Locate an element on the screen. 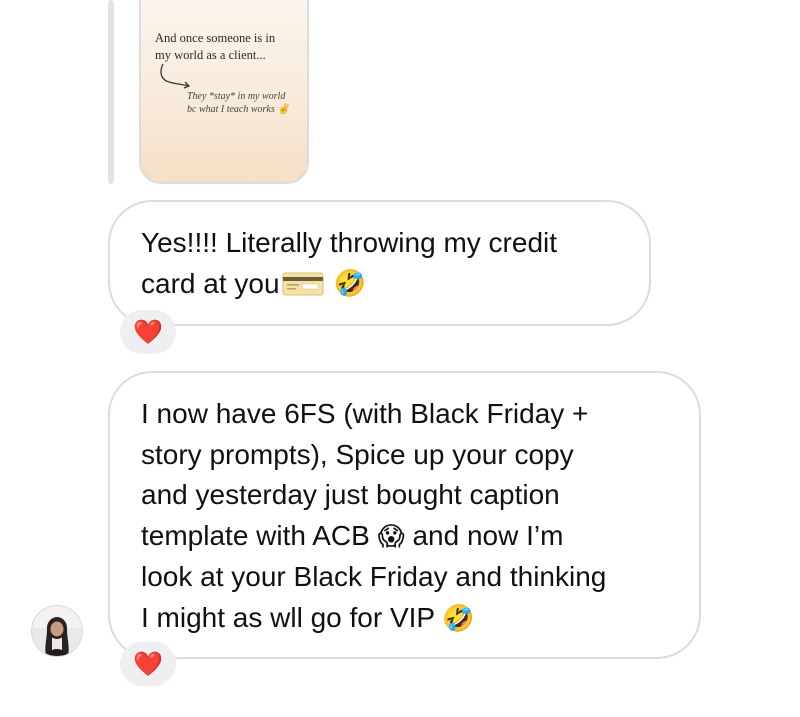  heart-reaction-icon-2: ❤️ is located at coordinates (148, 664).